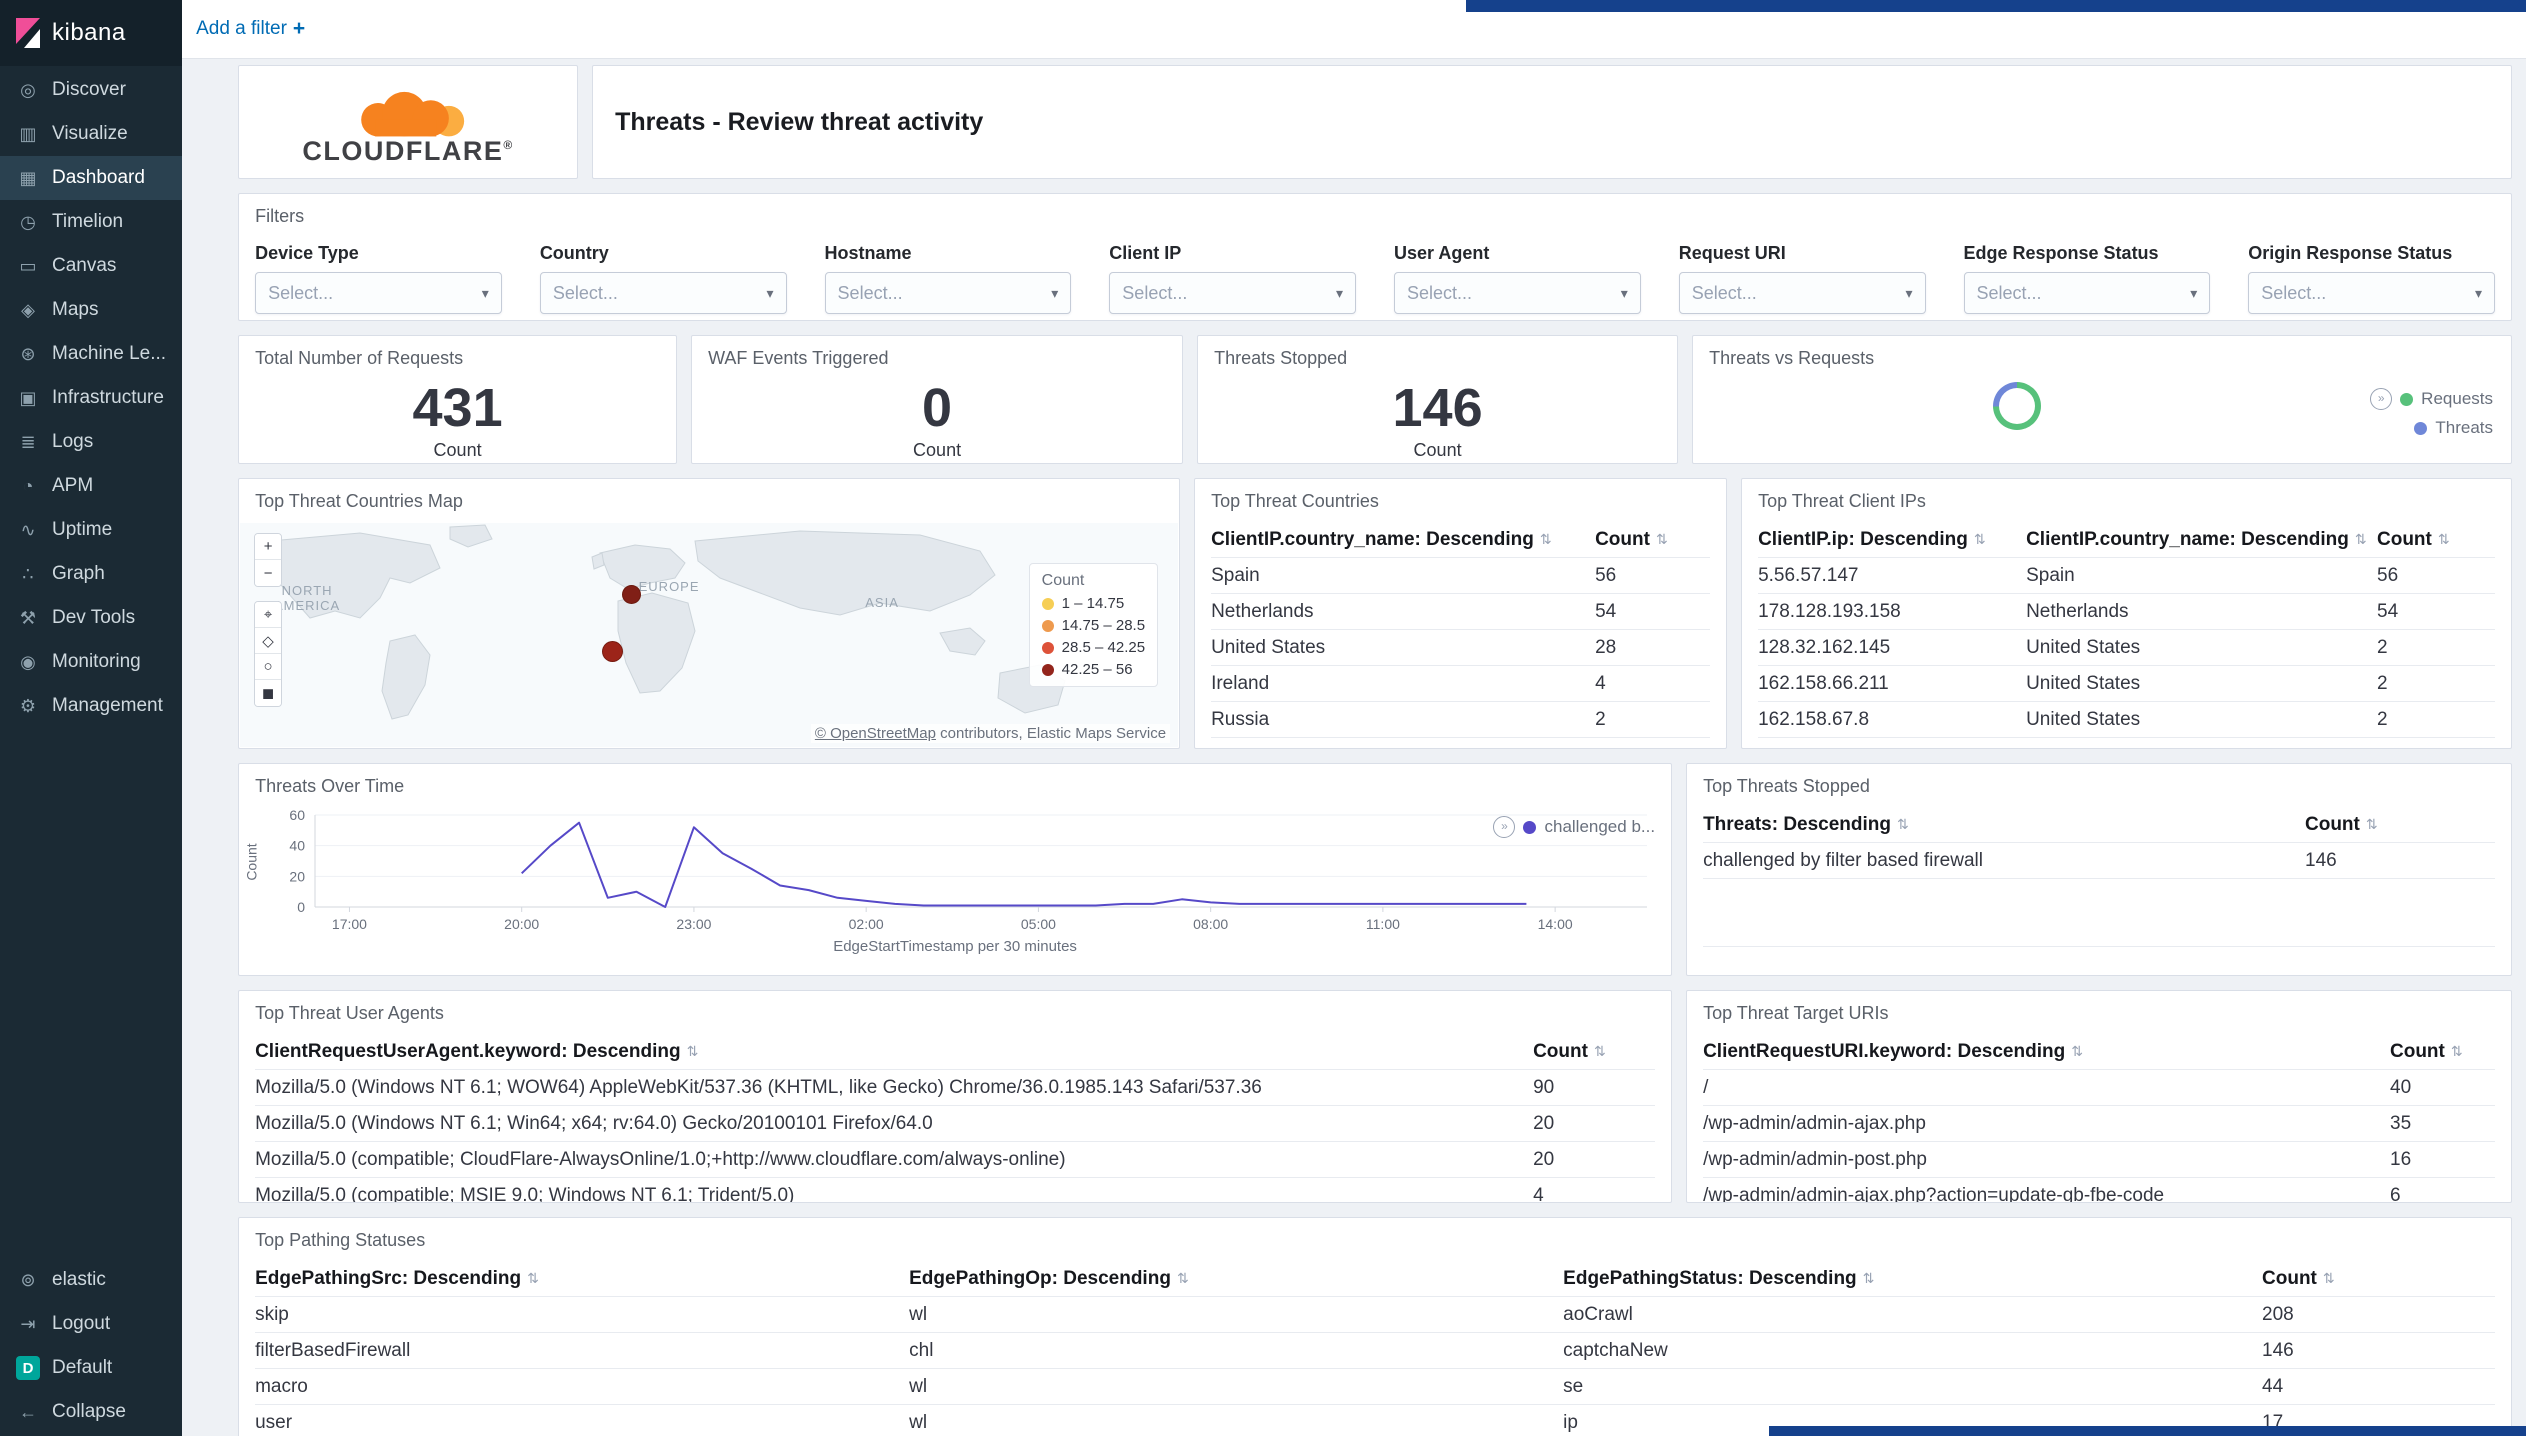  I want to click on filter-label: Client IP, so click(1145, 253).